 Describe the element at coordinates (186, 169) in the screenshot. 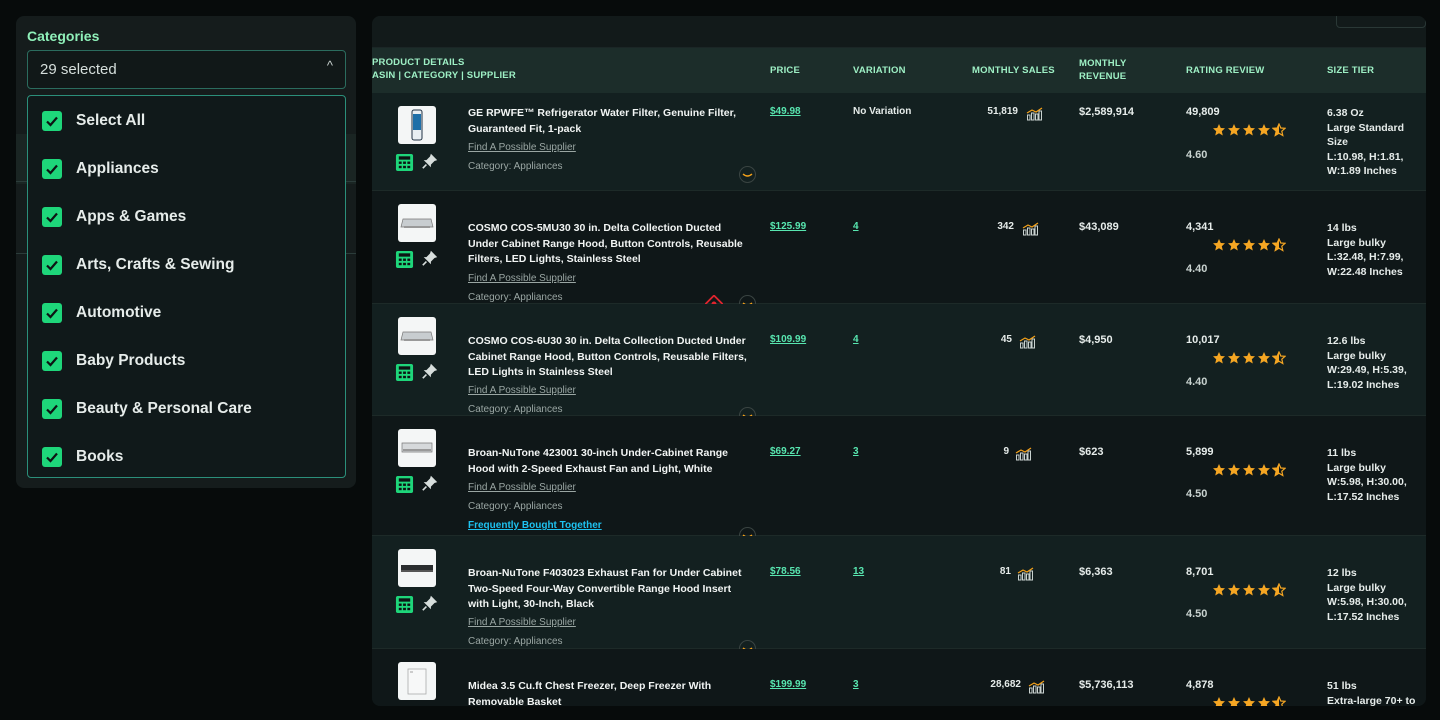

I see `option-appliances: Appliances` at that location.